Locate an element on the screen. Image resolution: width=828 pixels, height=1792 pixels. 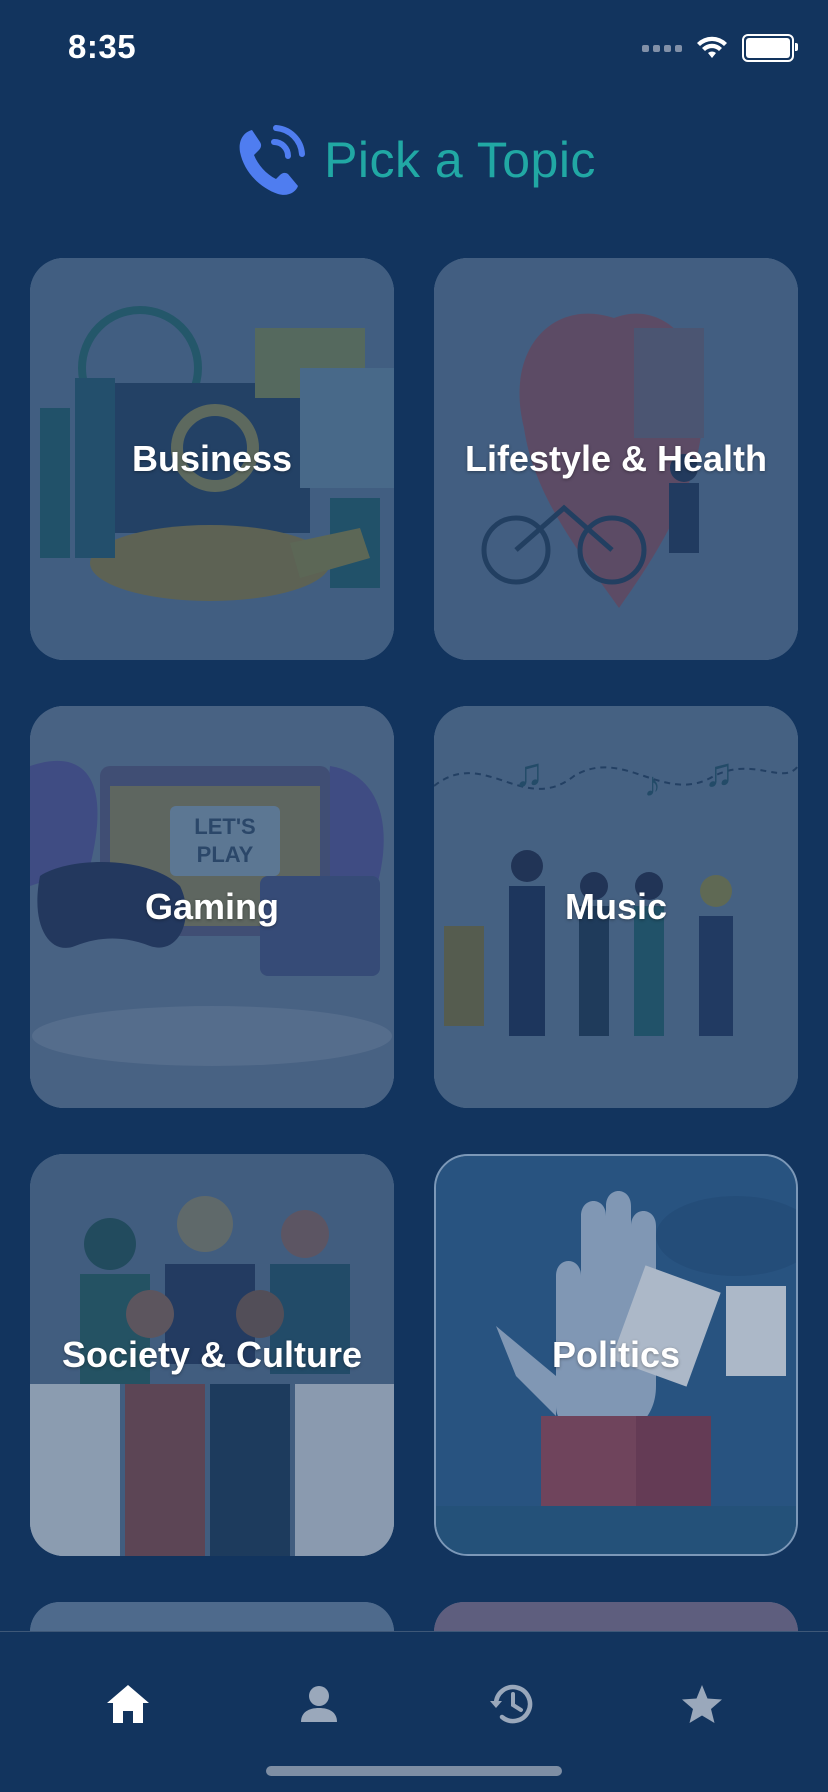
status-bar: 8:35 is located at coordinates (414, 50).